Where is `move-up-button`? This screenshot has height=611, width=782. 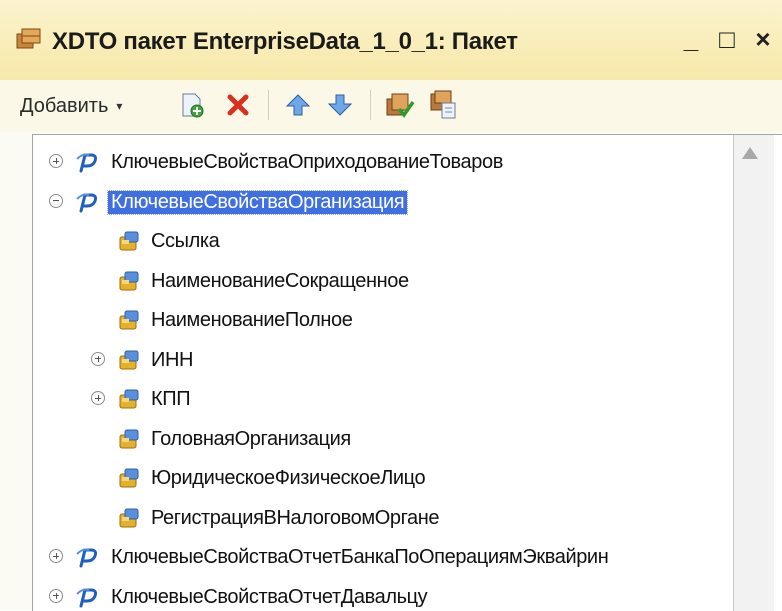
move-up-button is located at coordinates (298, 105).